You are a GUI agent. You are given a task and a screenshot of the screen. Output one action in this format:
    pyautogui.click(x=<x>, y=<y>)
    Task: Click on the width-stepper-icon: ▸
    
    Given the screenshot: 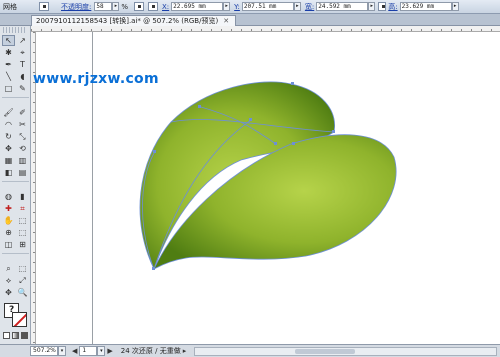 What is the action you would take?
    pyautogui.click(x=372, y=6)
    